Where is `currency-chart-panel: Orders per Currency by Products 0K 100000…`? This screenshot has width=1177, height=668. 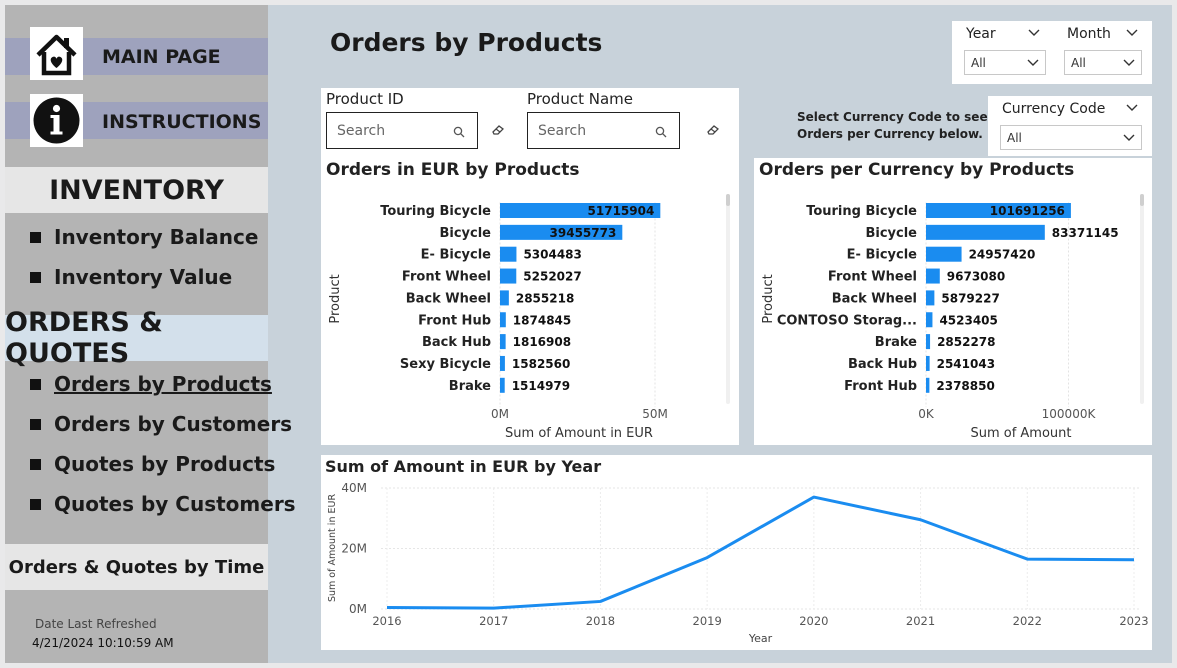 currency-chart-panel: Orders per Currency by Products 0K 100000… is located at coordinates (953, 301).